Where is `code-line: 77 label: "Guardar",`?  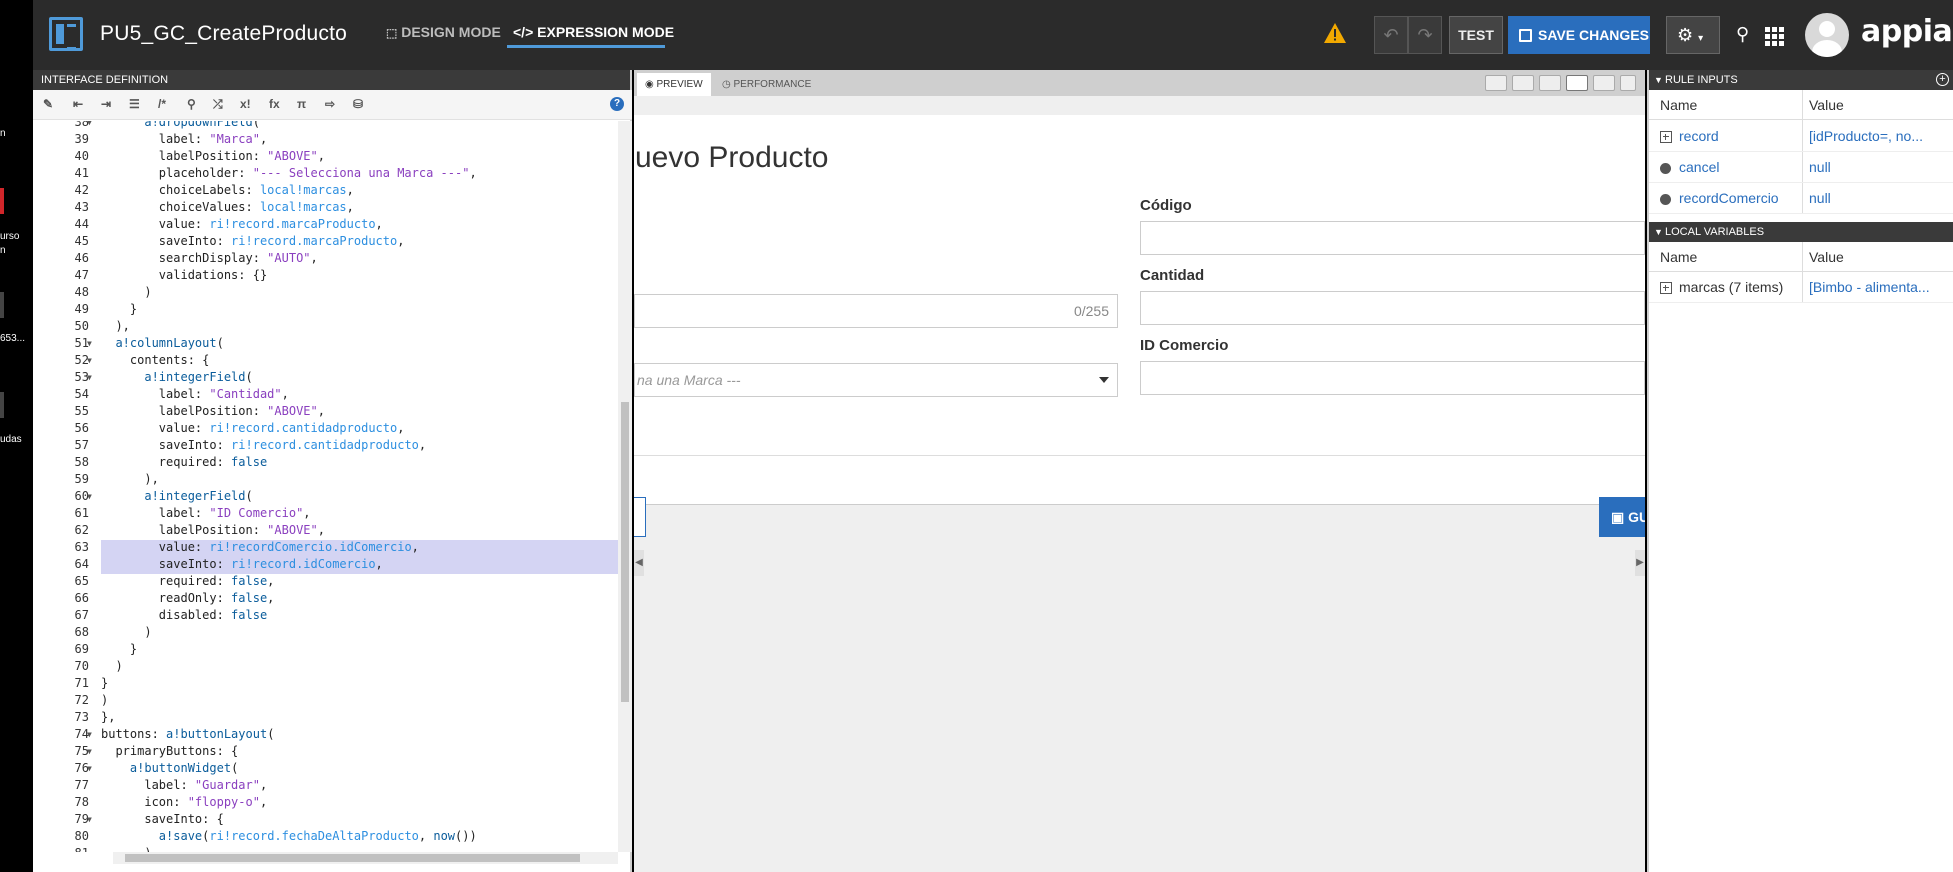
code-line: 77 label: "Guardar", is located at coordinates (325, 786).